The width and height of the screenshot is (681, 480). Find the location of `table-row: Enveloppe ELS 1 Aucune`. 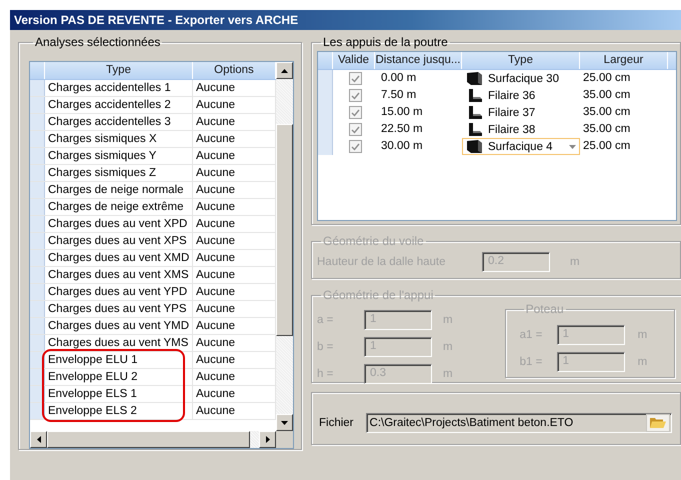

table-row: Enveloppe ELS 1 Aucune is located at coordinates (153, 394).